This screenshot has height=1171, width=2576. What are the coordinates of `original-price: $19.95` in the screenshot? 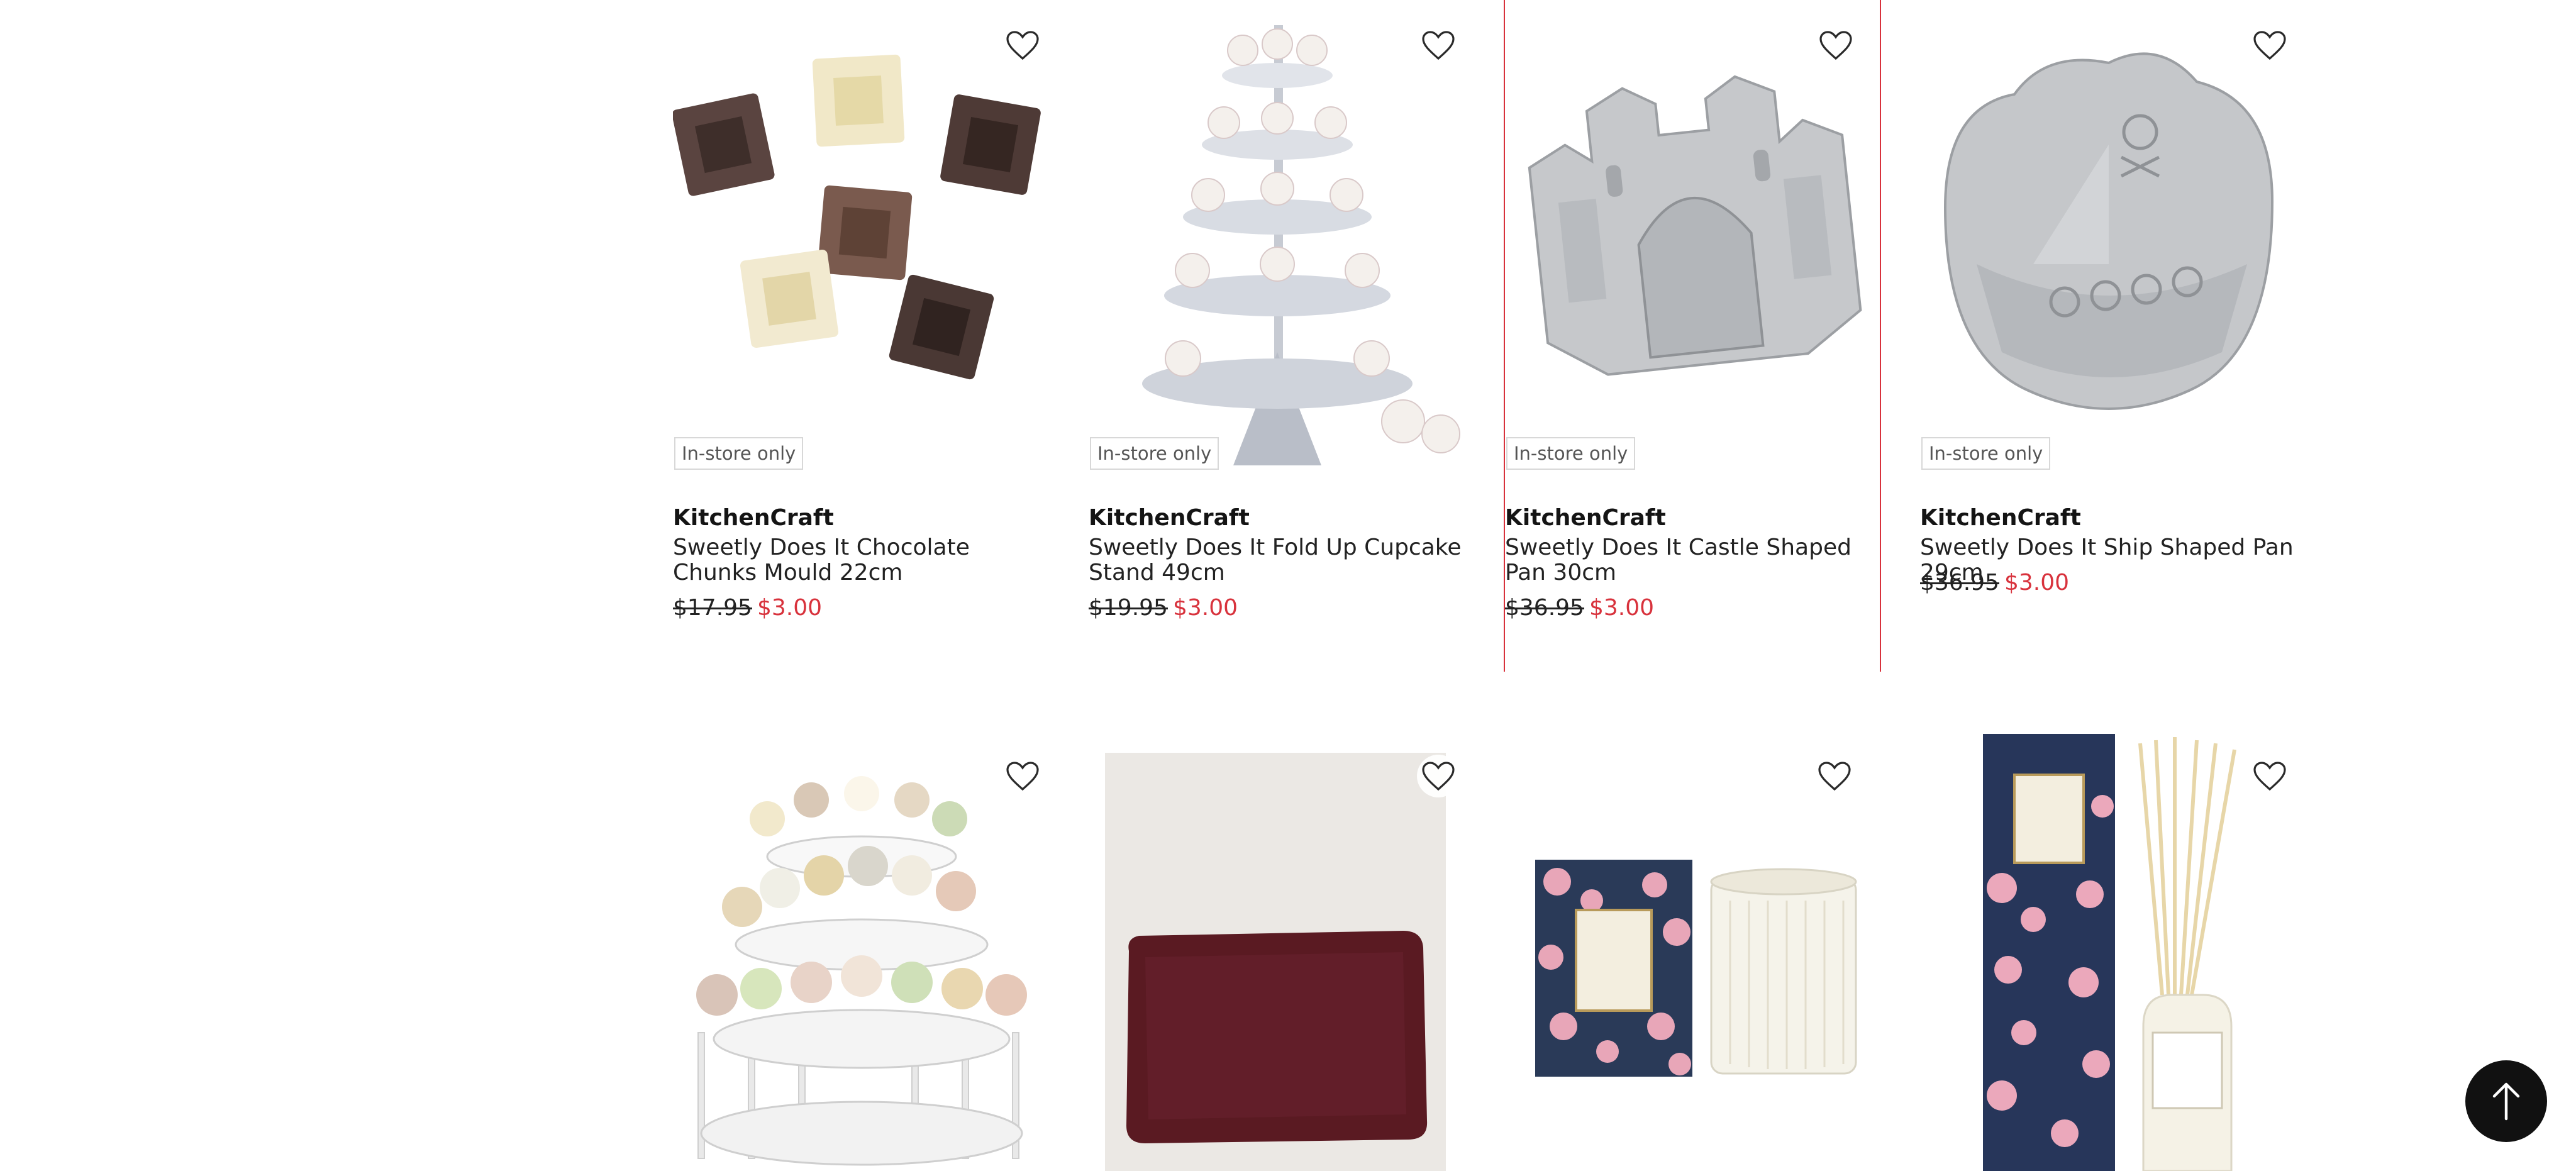 It's located at (1128, 608).